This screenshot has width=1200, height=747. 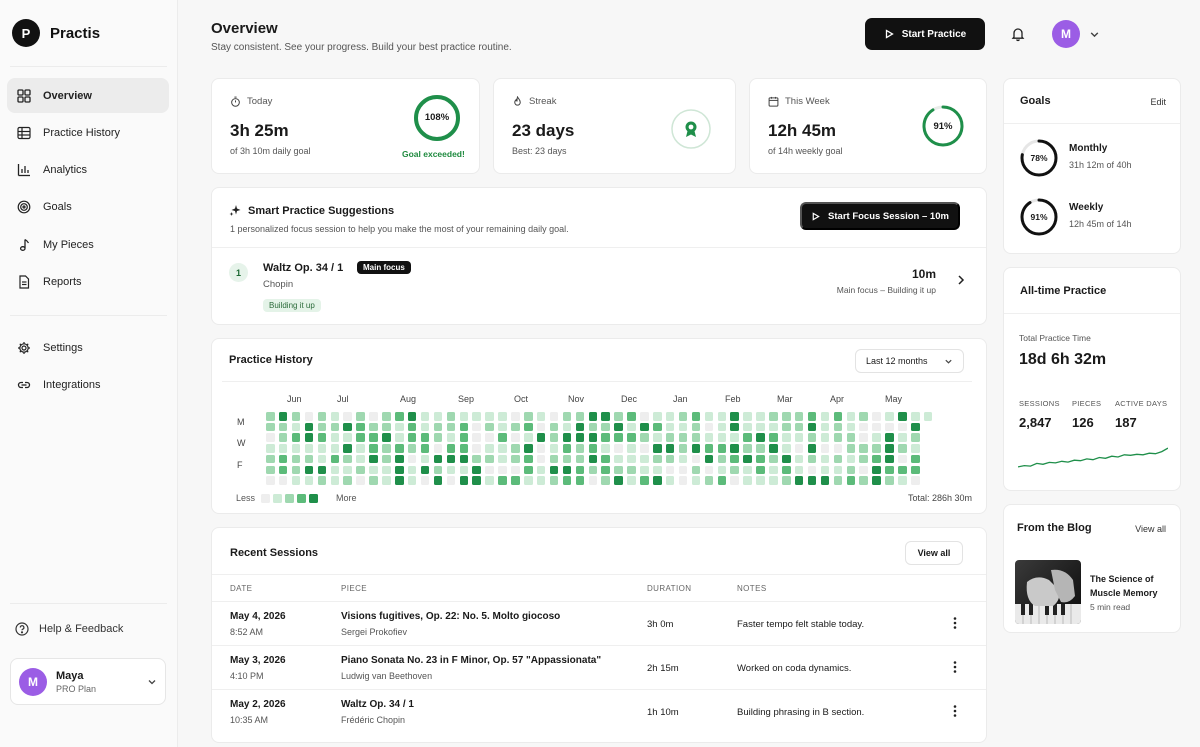 What do you see at coordinates (1158, 102) in the screenshot?
I see `goals-edit-link: Edit` at bounding box center [1158, 102].